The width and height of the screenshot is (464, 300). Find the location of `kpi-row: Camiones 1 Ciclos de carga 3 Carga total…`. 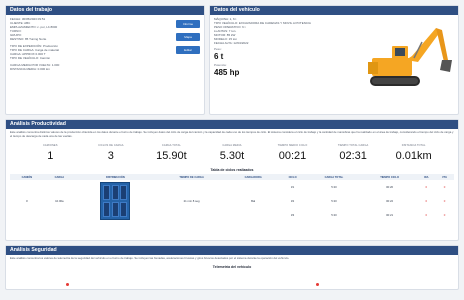

kpi-row: Camiones 1 Ciclos de carga 3 Carga total… is located at coordinates (232, 153).